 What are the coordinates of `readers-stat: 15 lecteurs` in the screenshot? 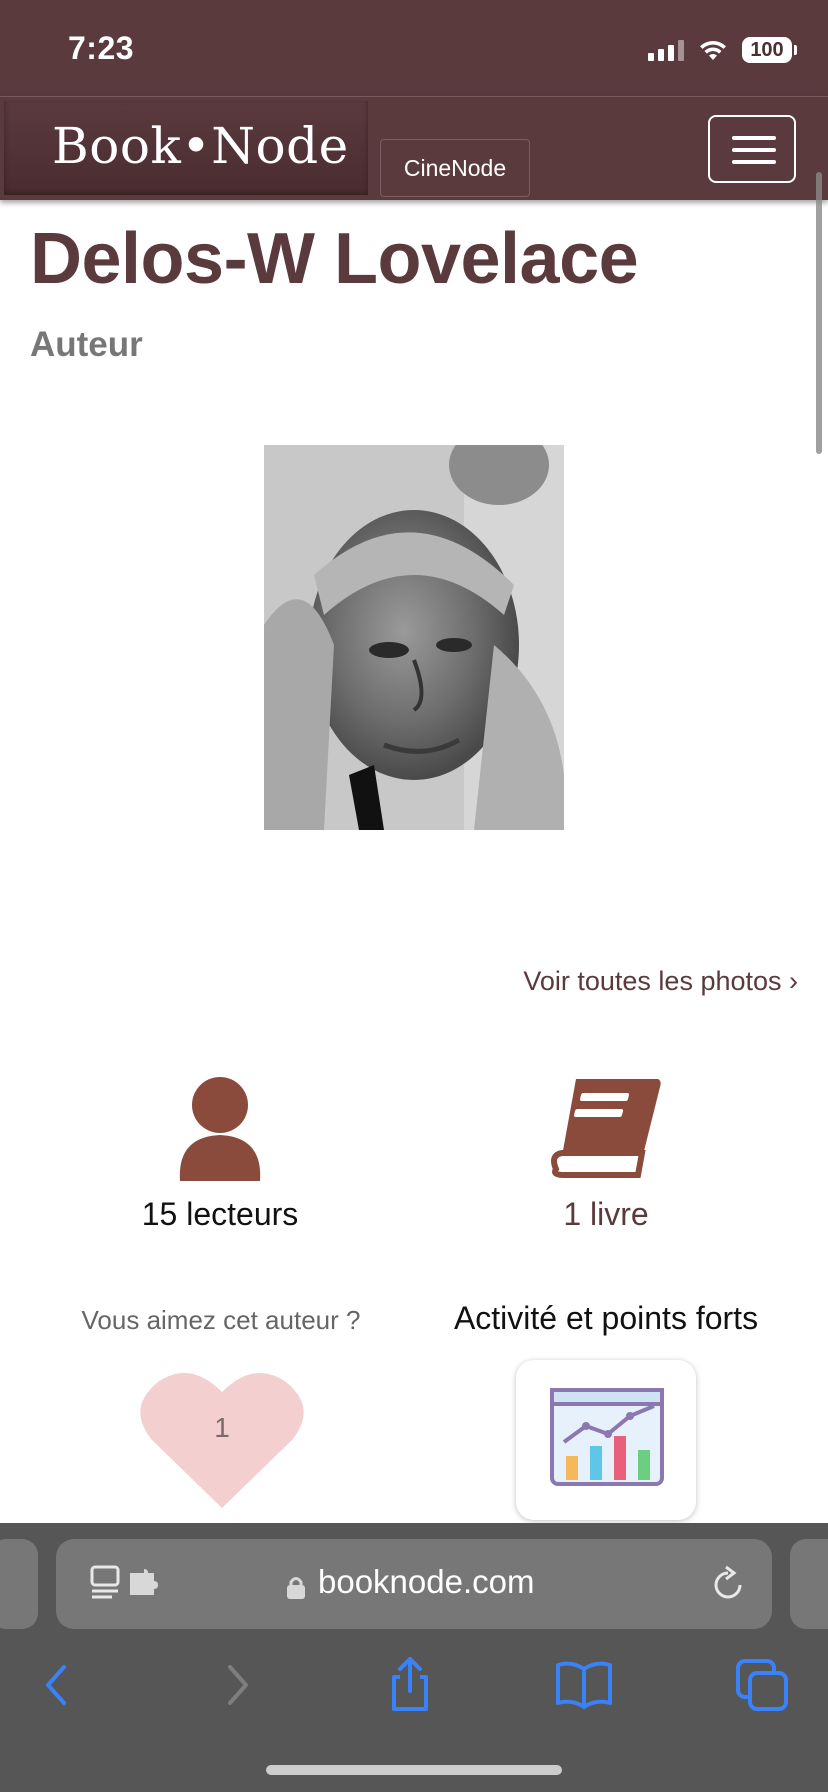 It's located at (220, 1152).